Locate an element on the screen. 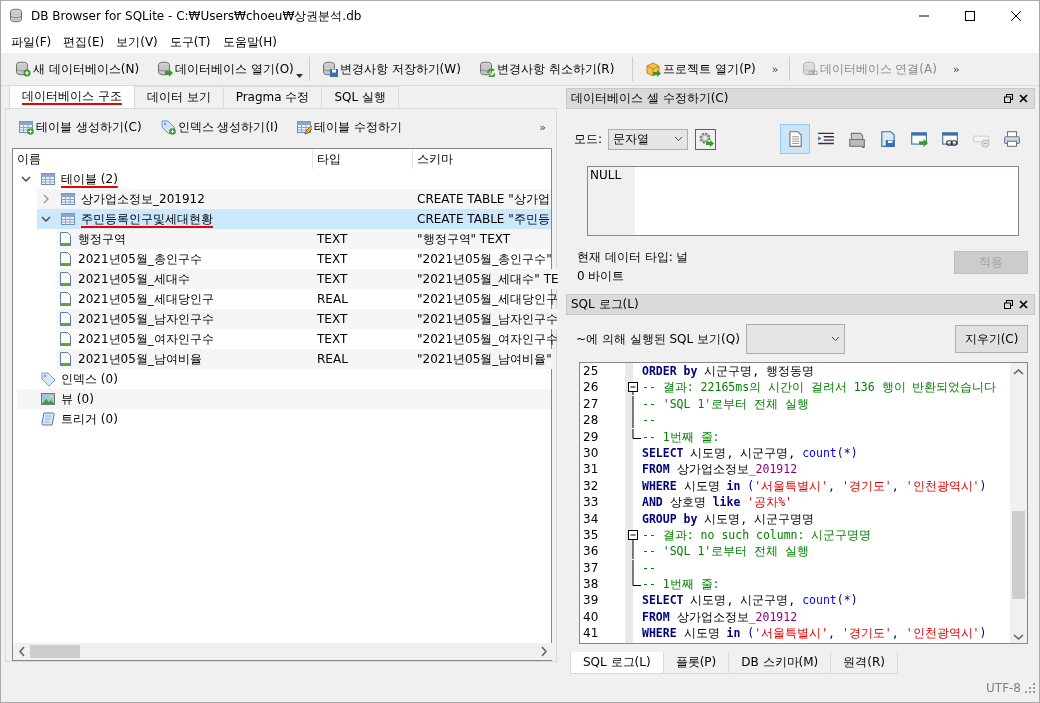 The width and height of the screenshot is (1040, 703). toolbar-button: 인덱스 생성하기(I) is located at coordinates (219, 127).